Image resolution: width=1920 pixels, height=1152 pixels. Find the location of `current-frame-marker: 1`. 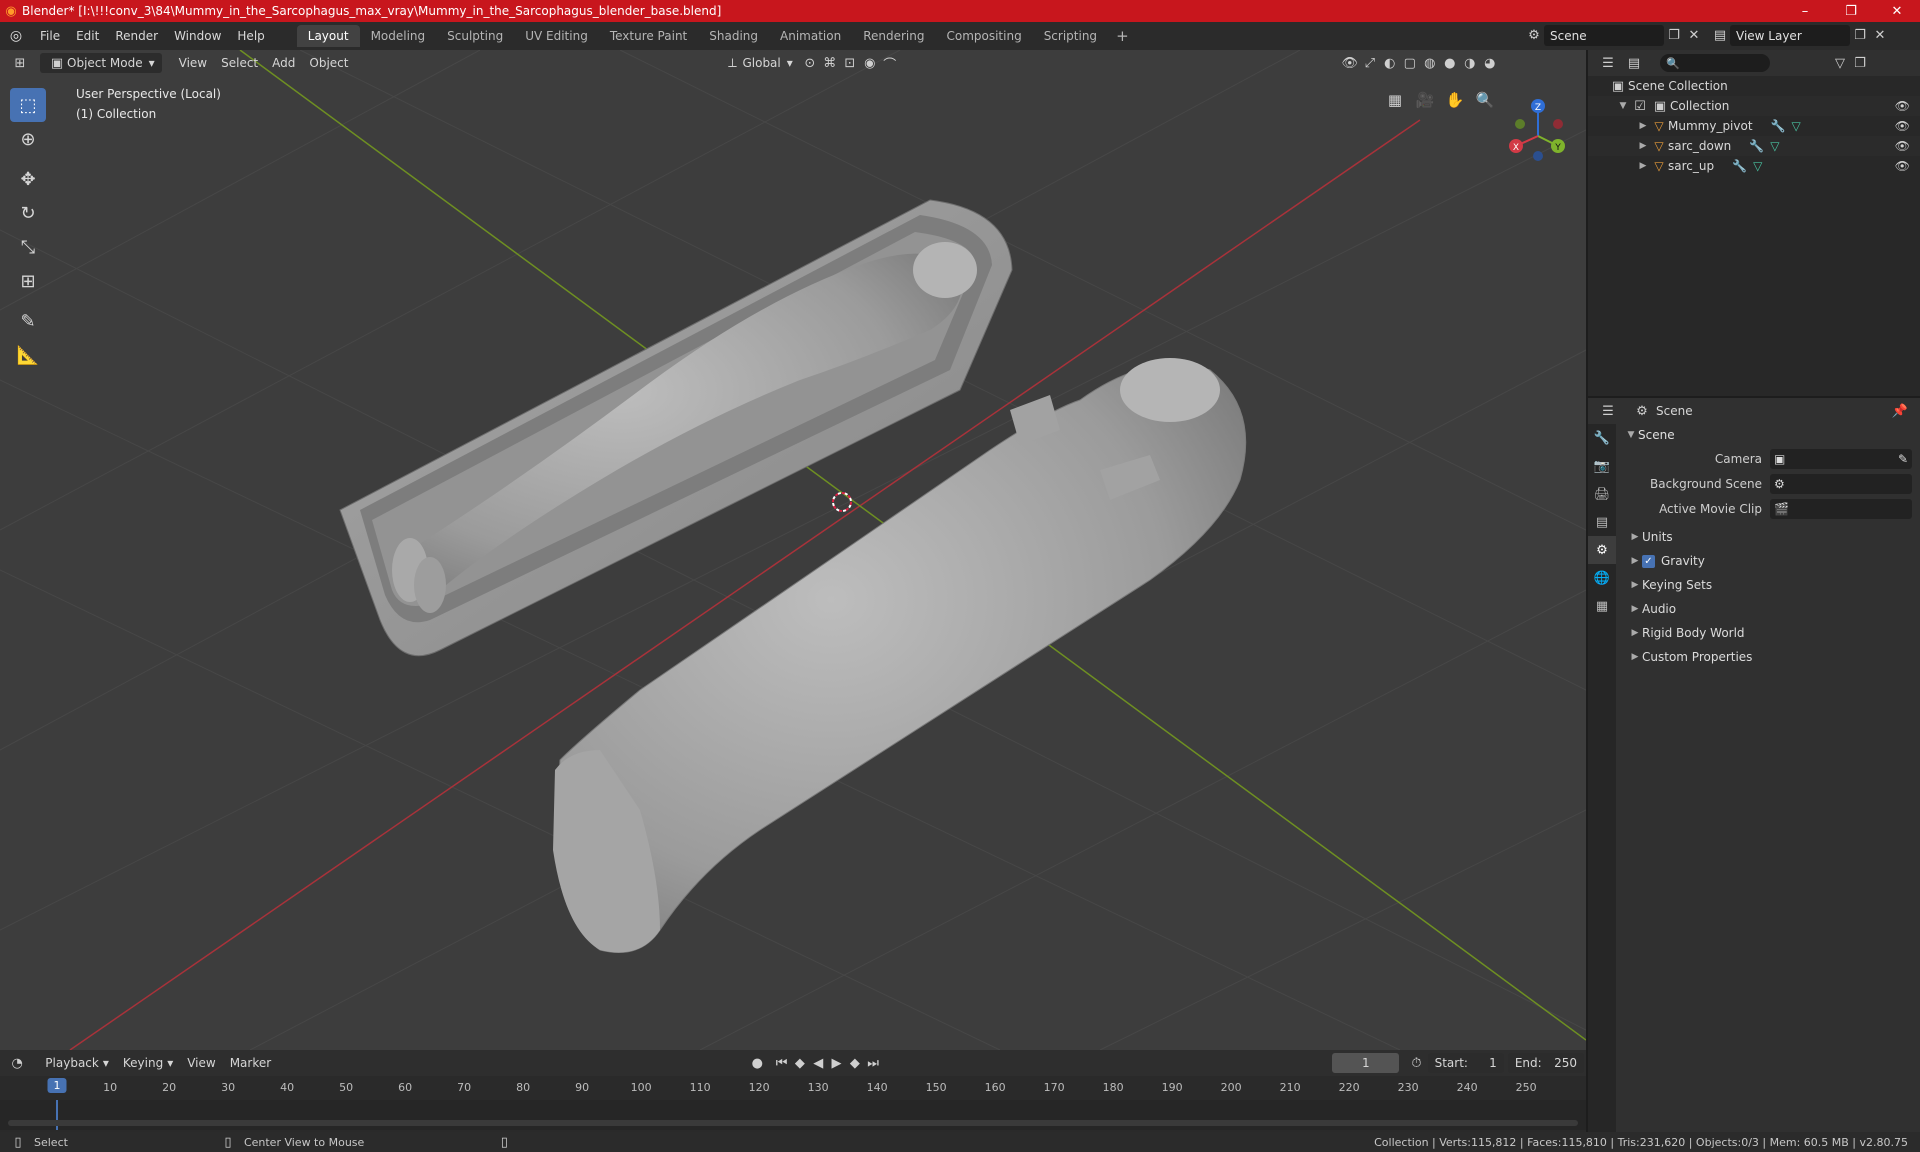

current-frame-marker: 1 is located at coordinates (57, 1085).